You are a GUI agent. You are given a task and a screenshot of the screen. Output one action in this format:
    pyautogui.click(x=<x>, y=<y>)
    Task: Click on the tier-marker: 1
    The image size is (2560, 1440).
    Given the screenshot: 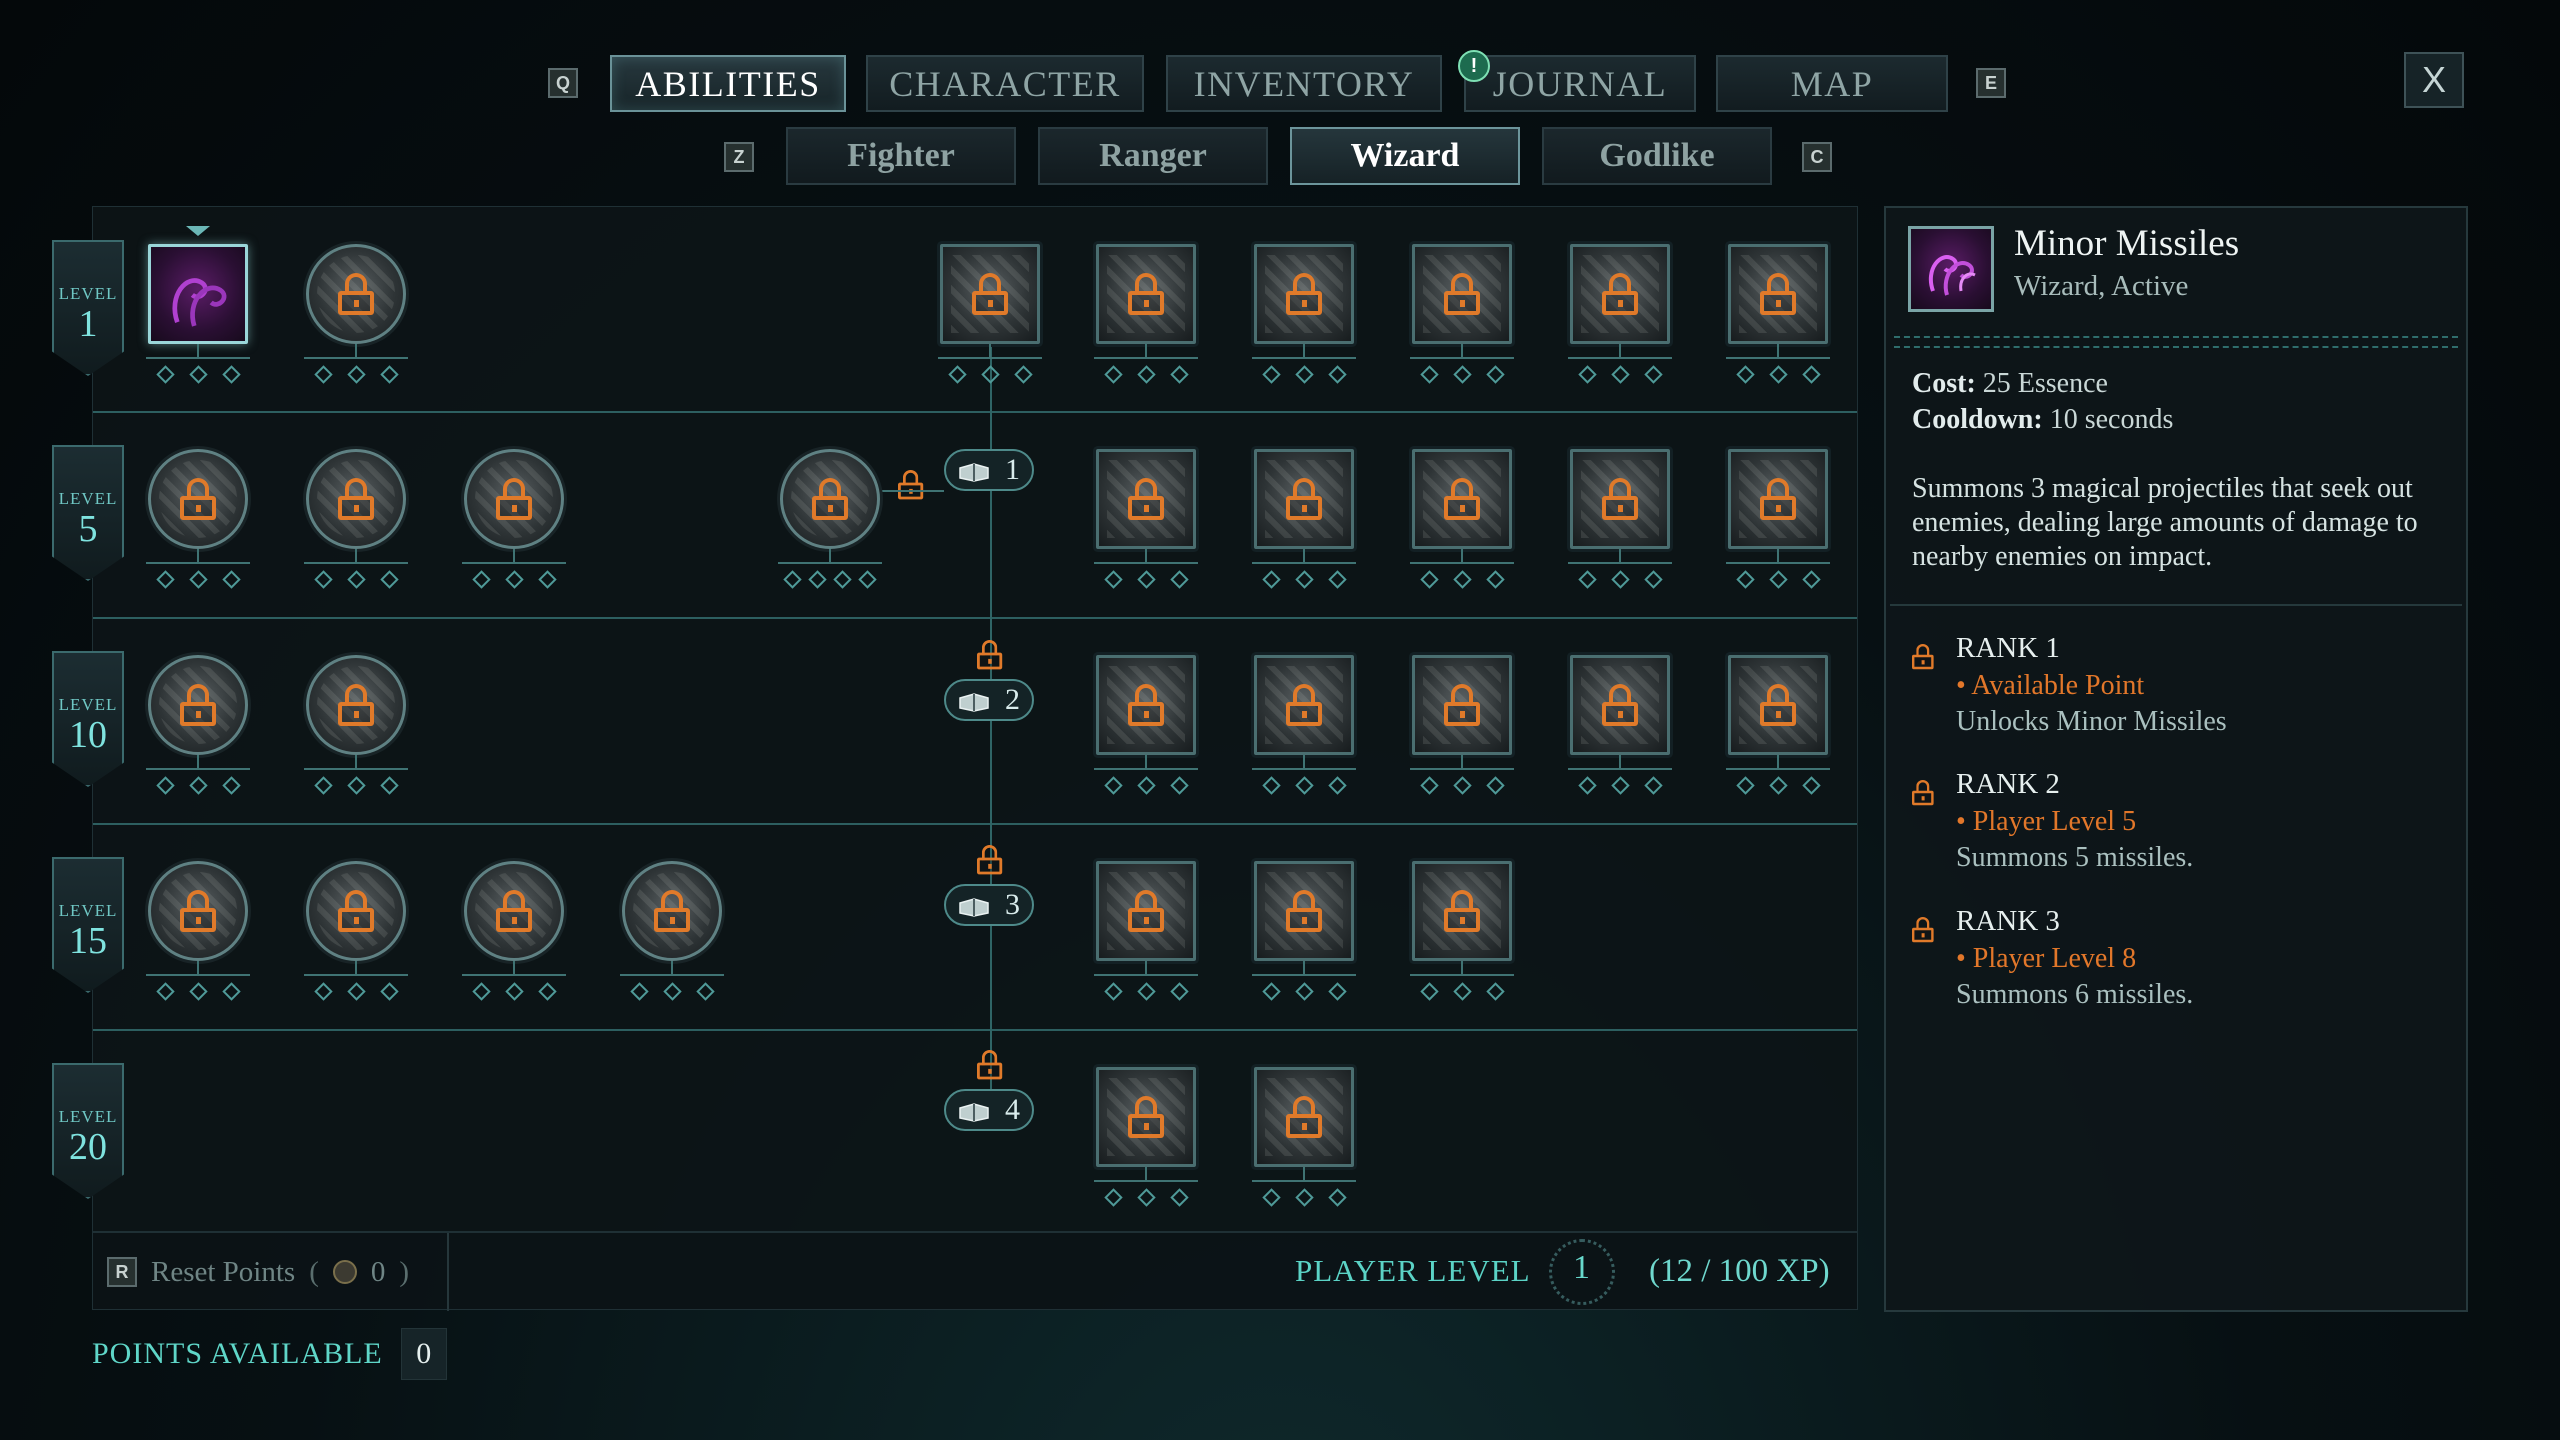 What is the action you would take?
    pyautogui.click(x=989, y=470)
    